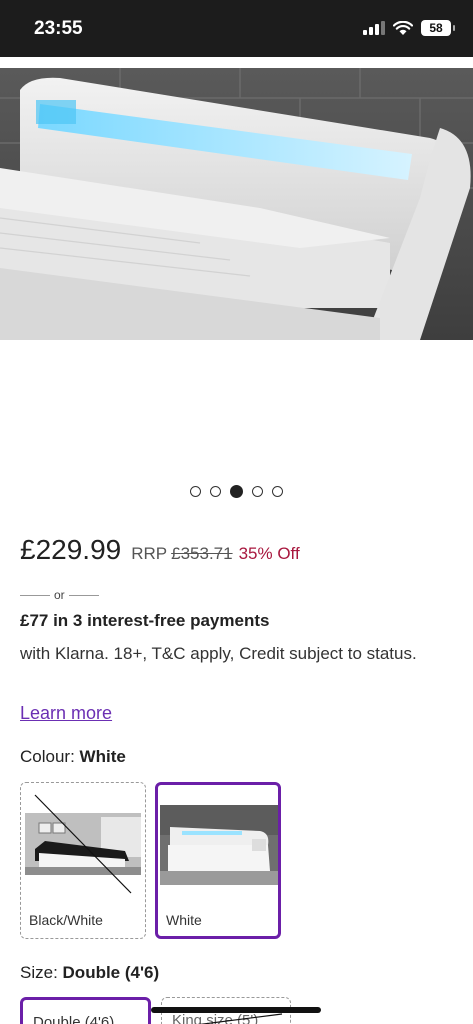 The width and height of the screenshot is (473, 1024). I want to click on image-whitespace, so click(236, 410).